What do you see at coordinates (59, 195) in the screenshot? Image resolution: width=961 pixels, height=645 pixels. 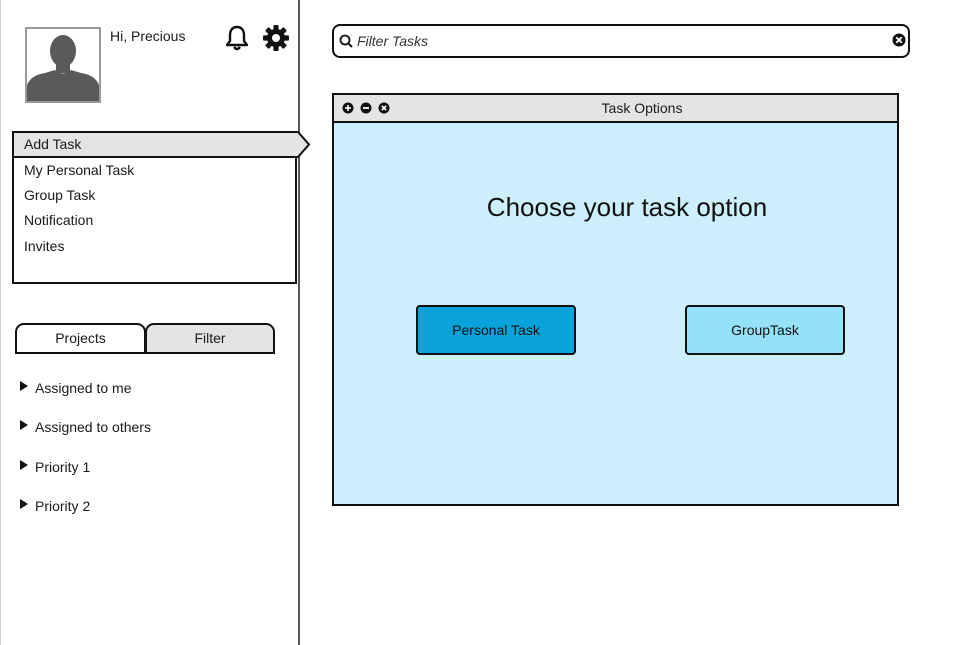 I see `nav-item-group-task: Group Task` at bounding box center [59, 195].